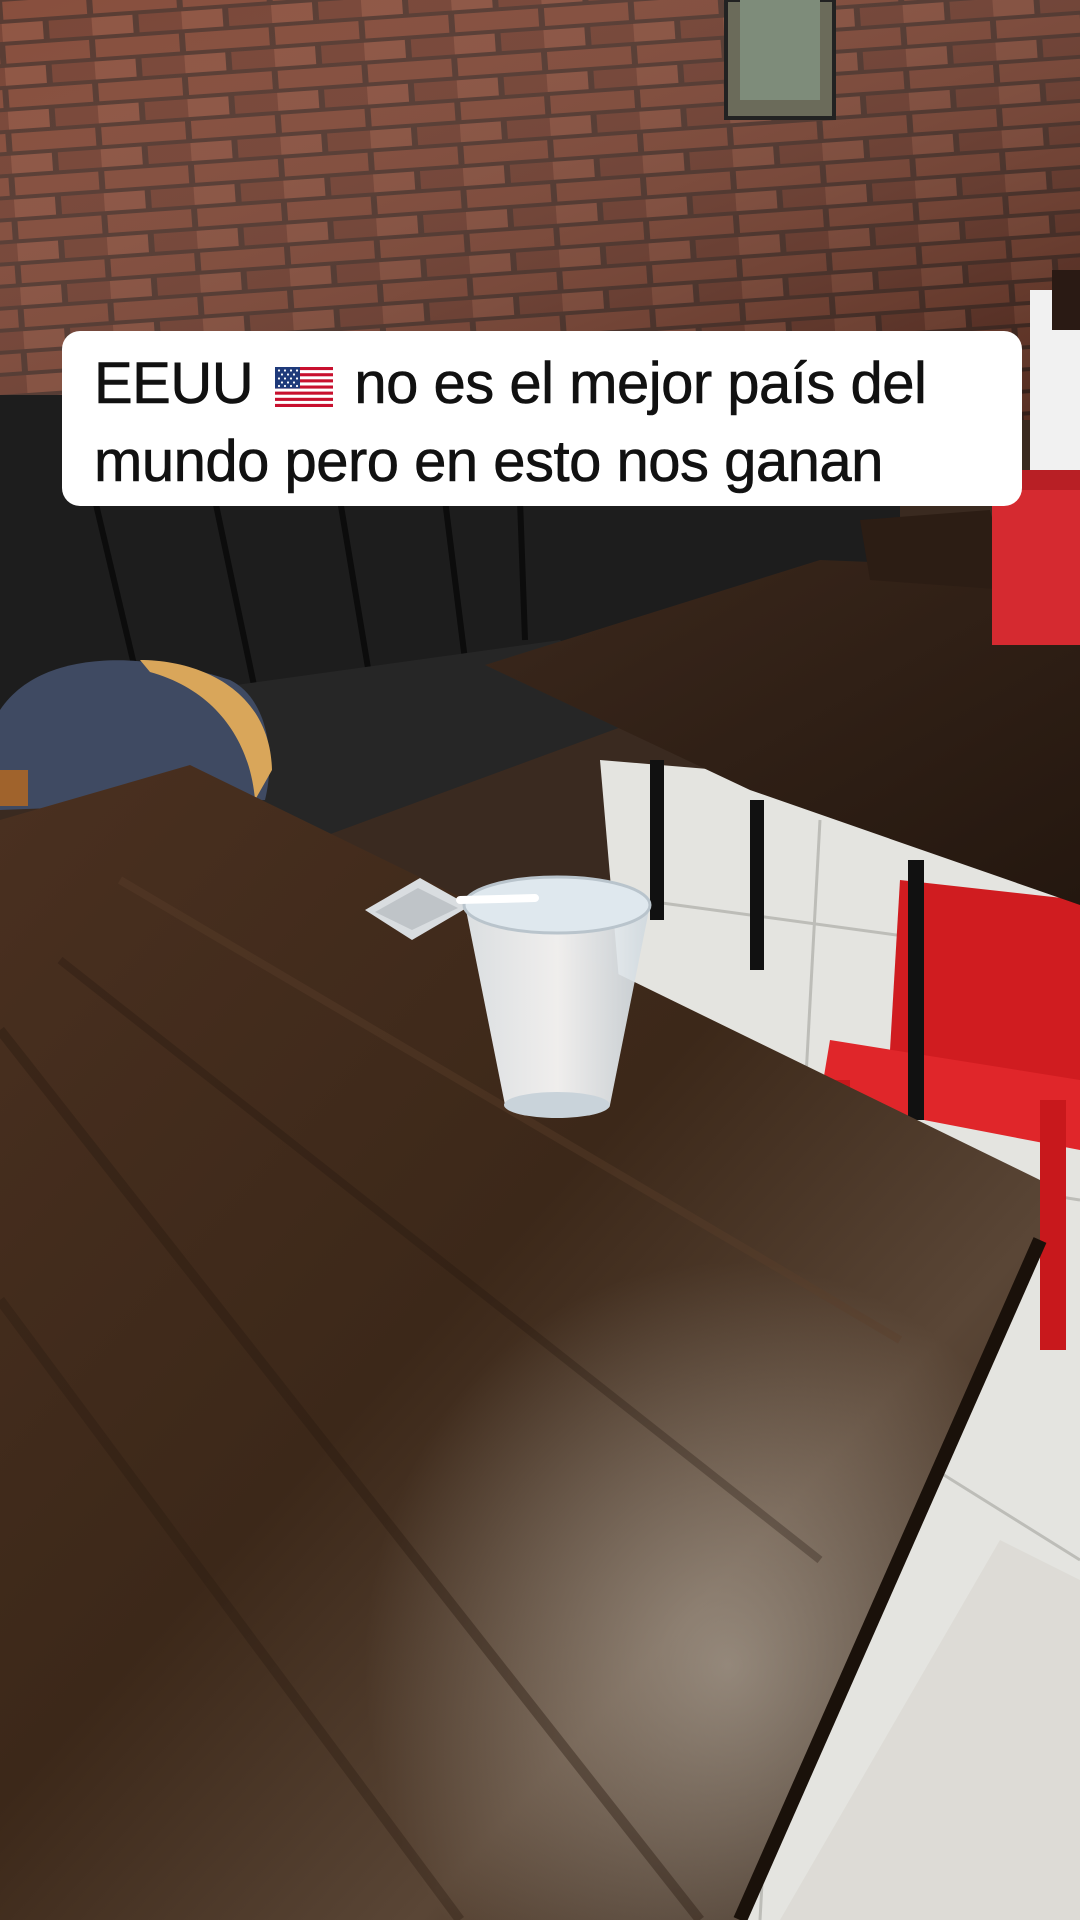 The height and width of the screenshot is (1920, 1080). I want to click on caption-line-1: EEUU no es el mejor país del, so click(544, 384).